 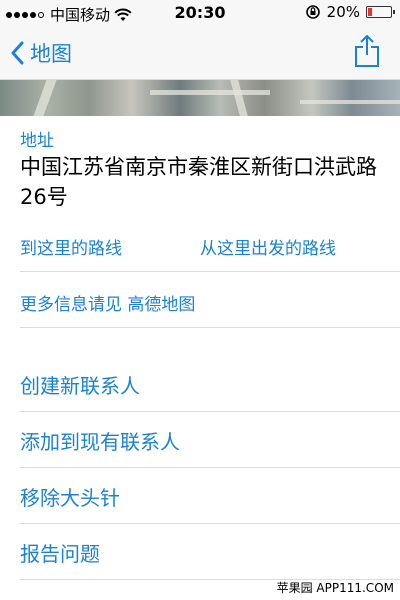 What do you see at coordinates (107, 302) in the screenshot?
I see `more-info-link: 更多信息请见 高德地图` at bounding box center [107, 302].